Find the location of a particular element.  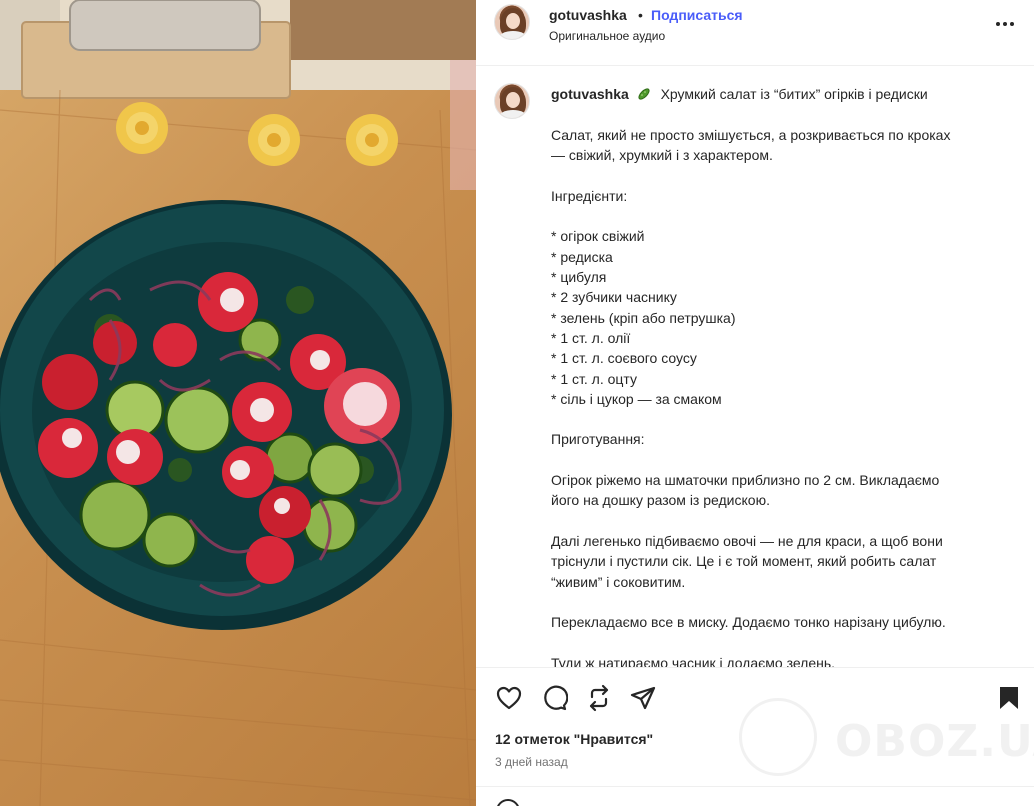

oboz-watermark: OBOZ.UA is located at coordinates (886, 738).